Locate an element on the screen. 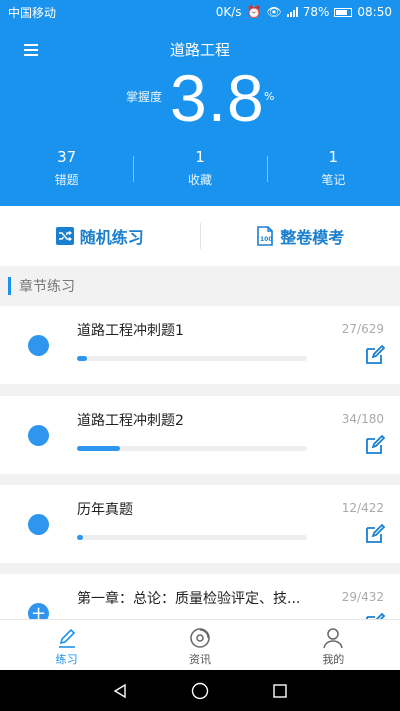 The image size is (400, 711). page-title: 道路工程 is located at coordinates (199, 50).